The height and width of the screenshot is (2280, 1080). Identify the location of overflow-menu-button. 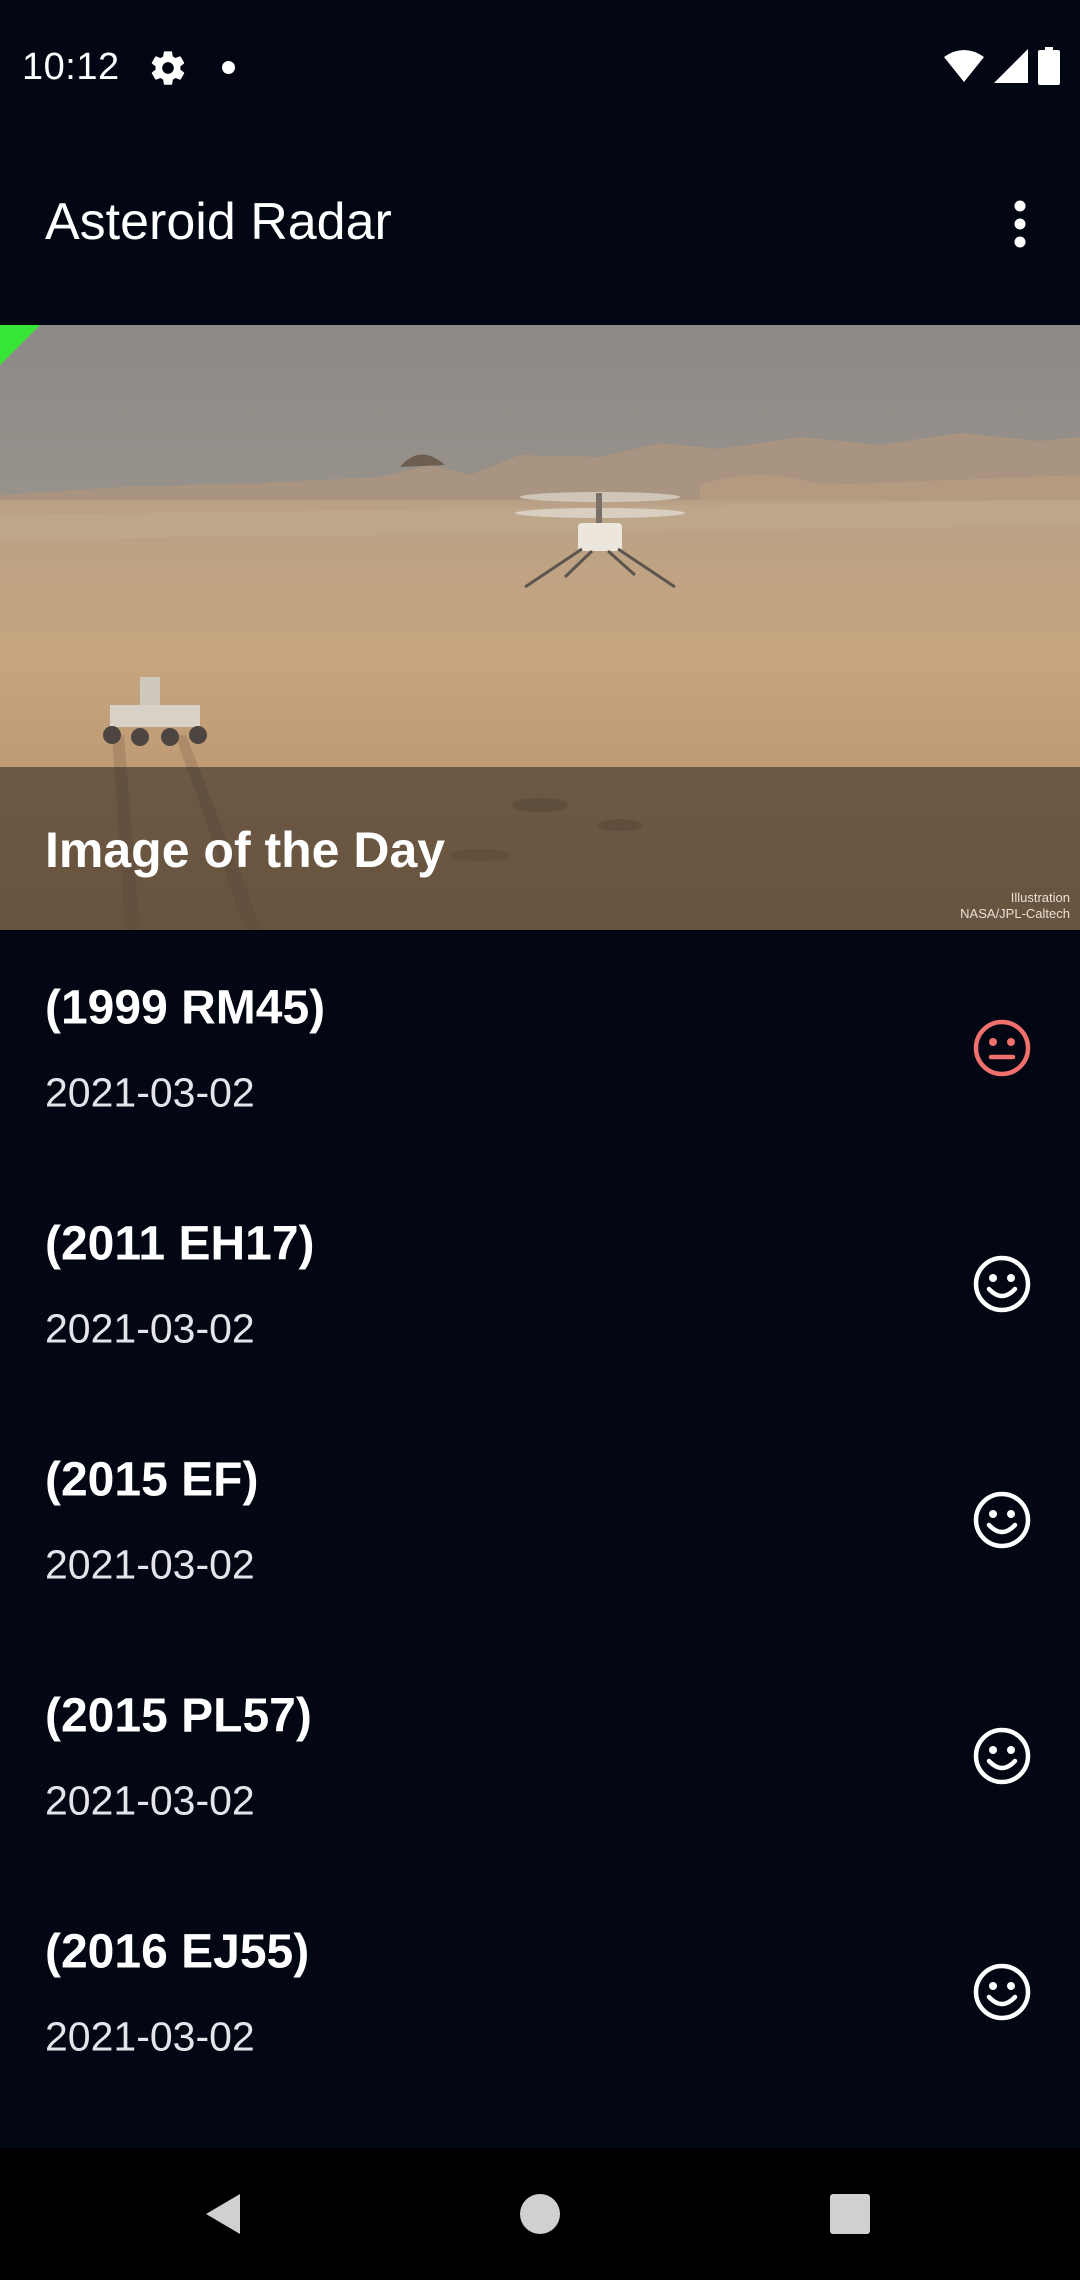
(1020, 224).